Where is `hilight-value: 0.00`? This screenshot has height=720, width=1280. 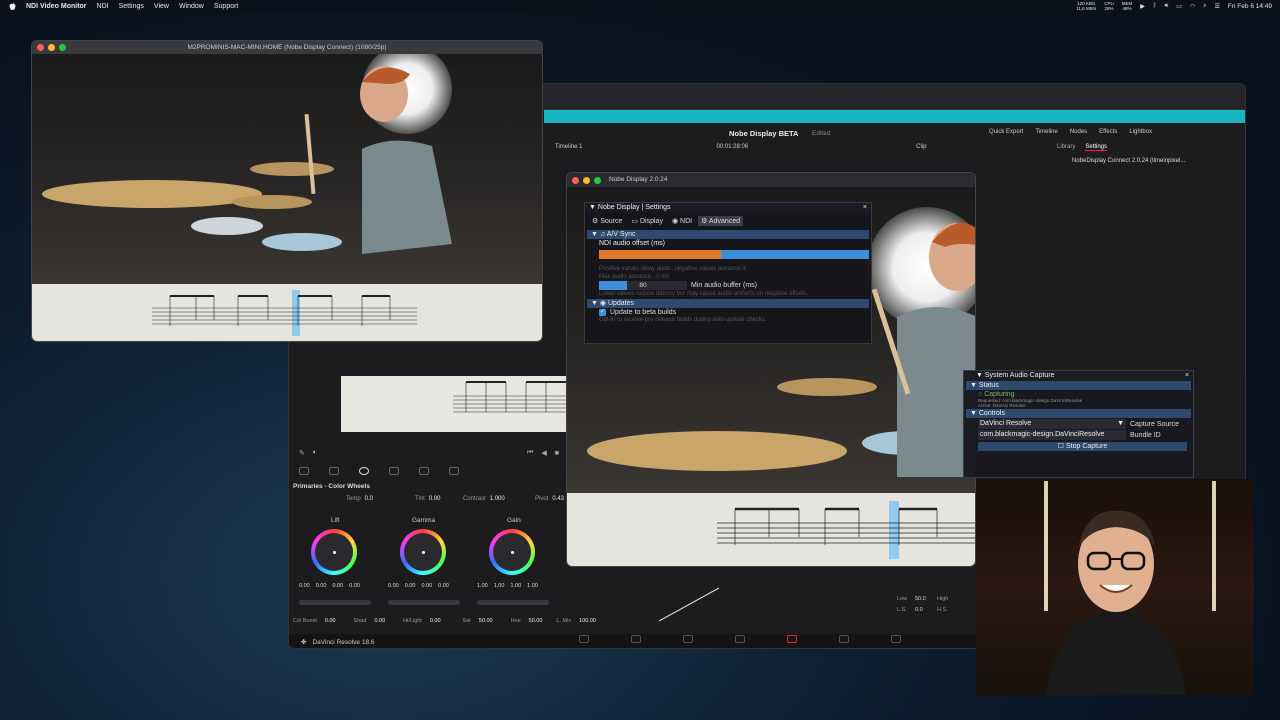
hilight-value: 0.00 is located at coordinates (435, 621).